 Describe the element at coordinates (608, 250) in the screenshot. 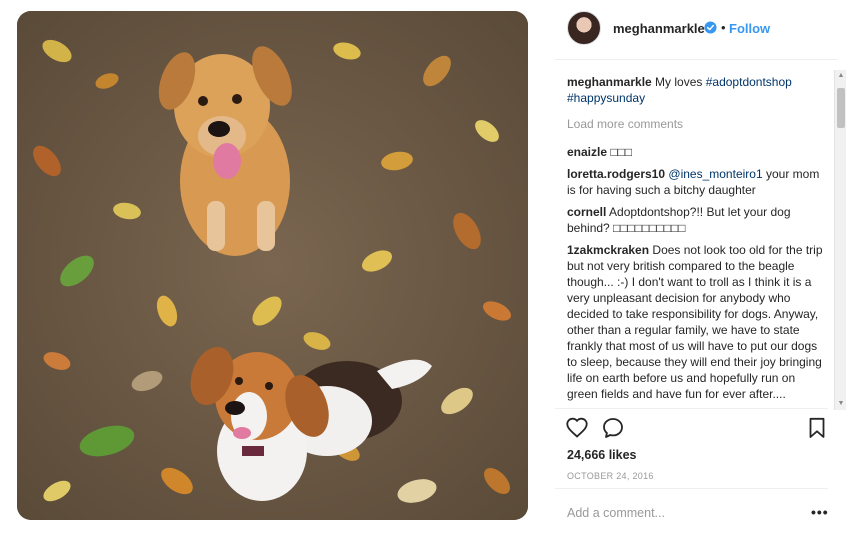

I see `comment-username: 1zakmckraken` at that location.